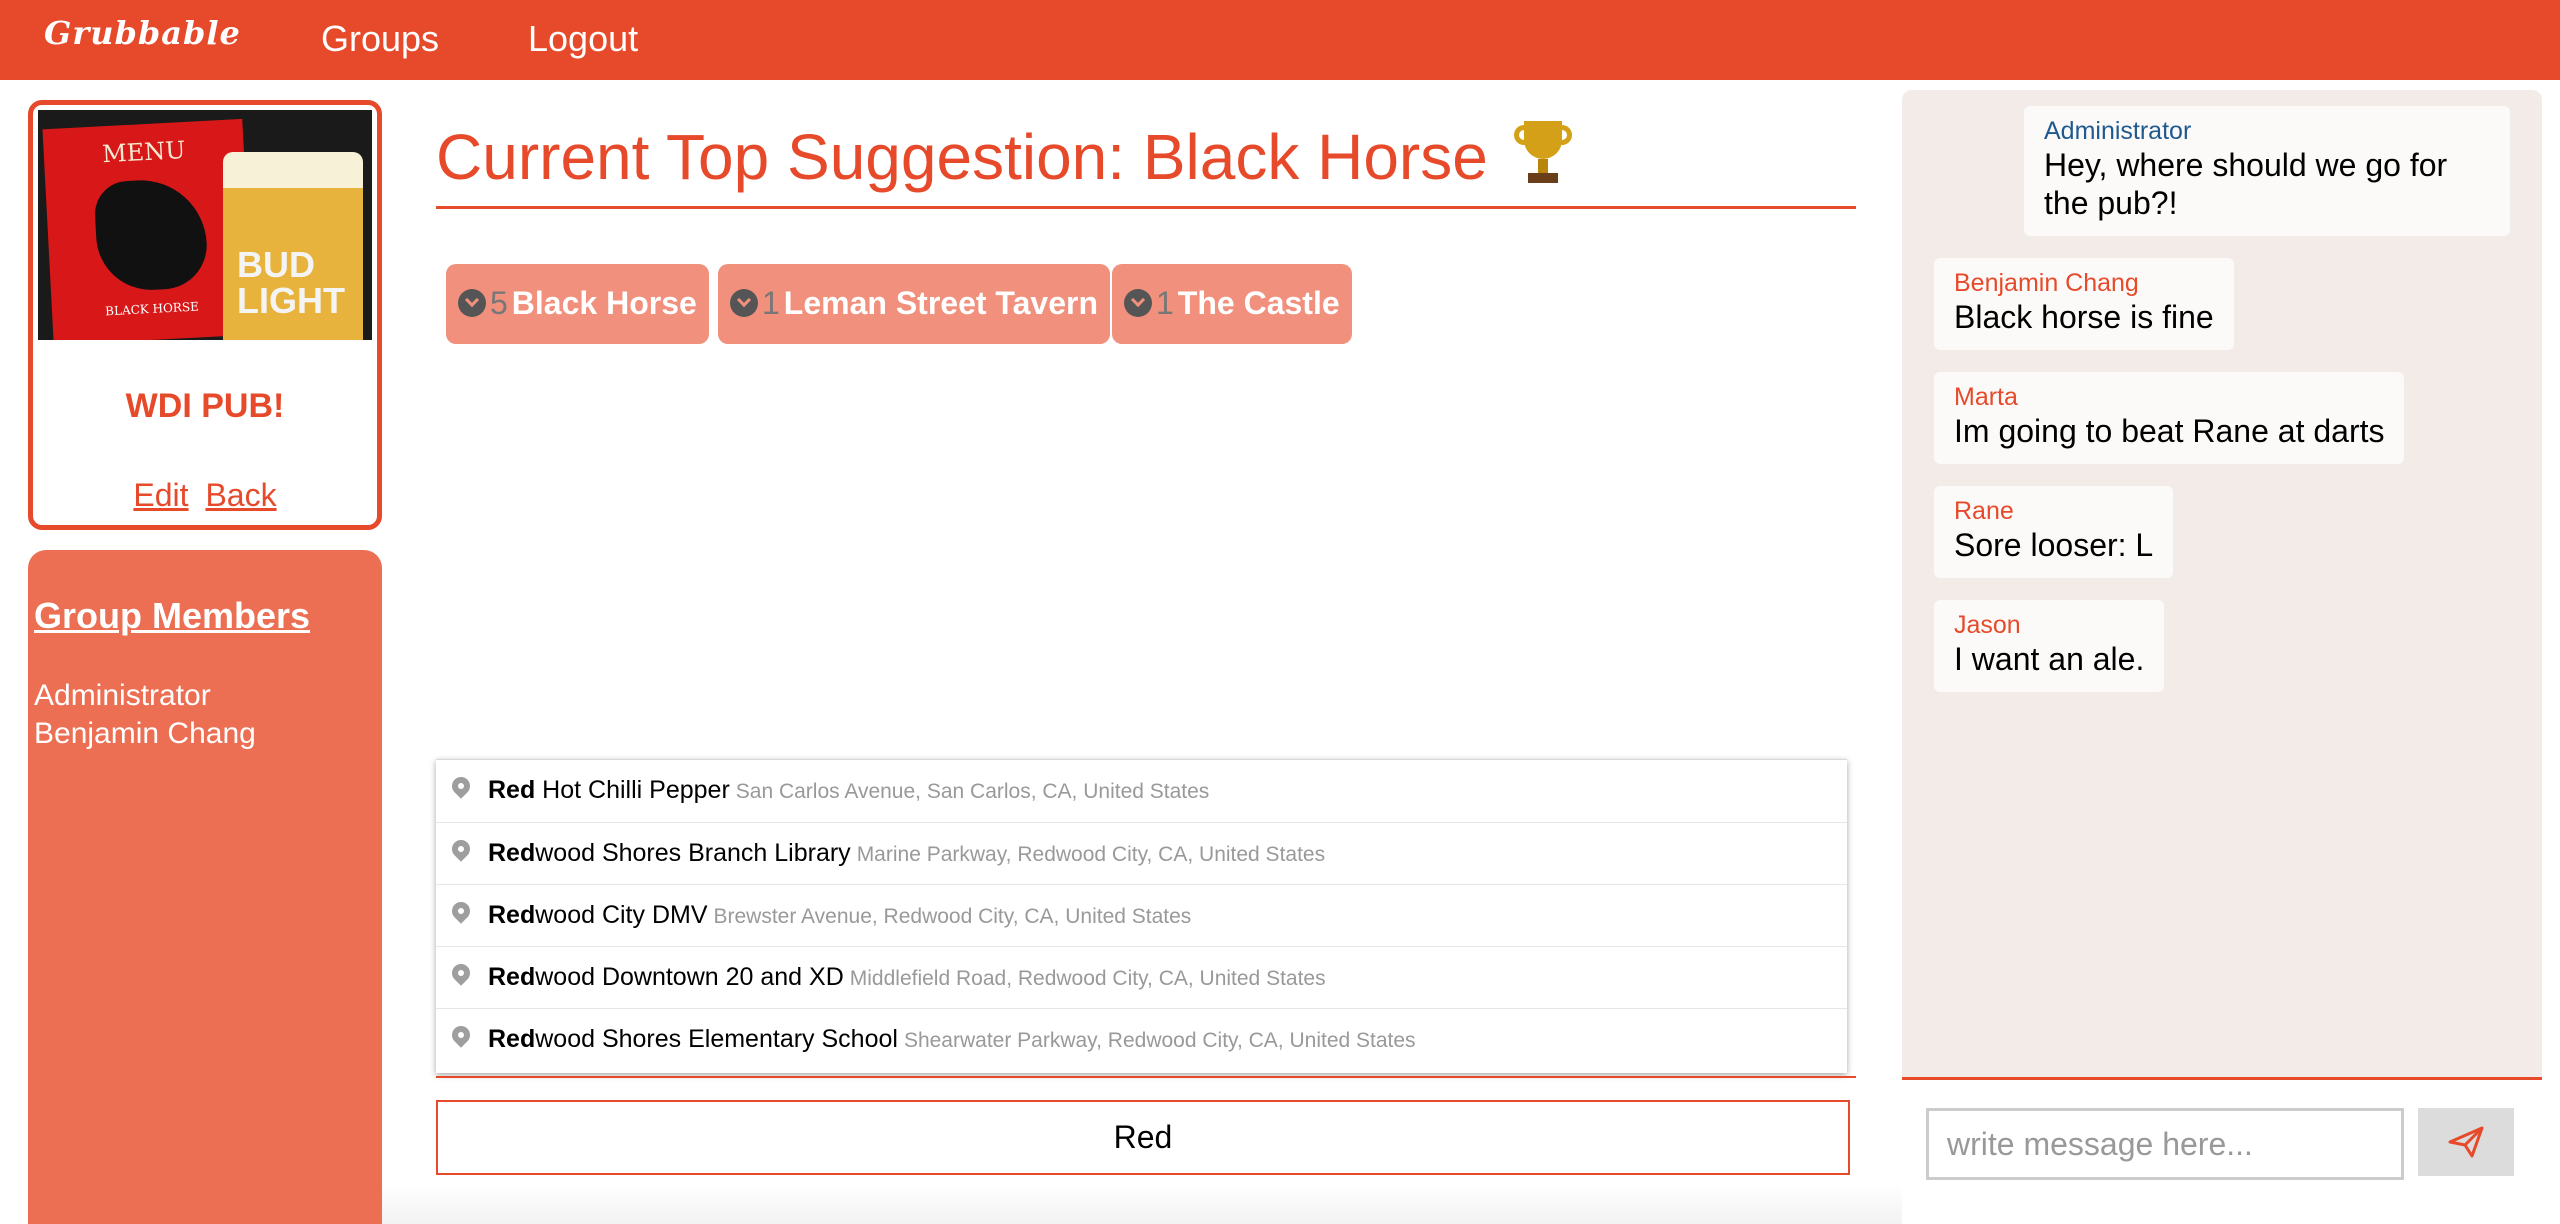 Image resolution: width=2560 pixels, height=1224 pixels. What do you see at coordinates (1987, 625) in the screenshot?
I see `message-author: Jason` at bounding box center [1987, 625].